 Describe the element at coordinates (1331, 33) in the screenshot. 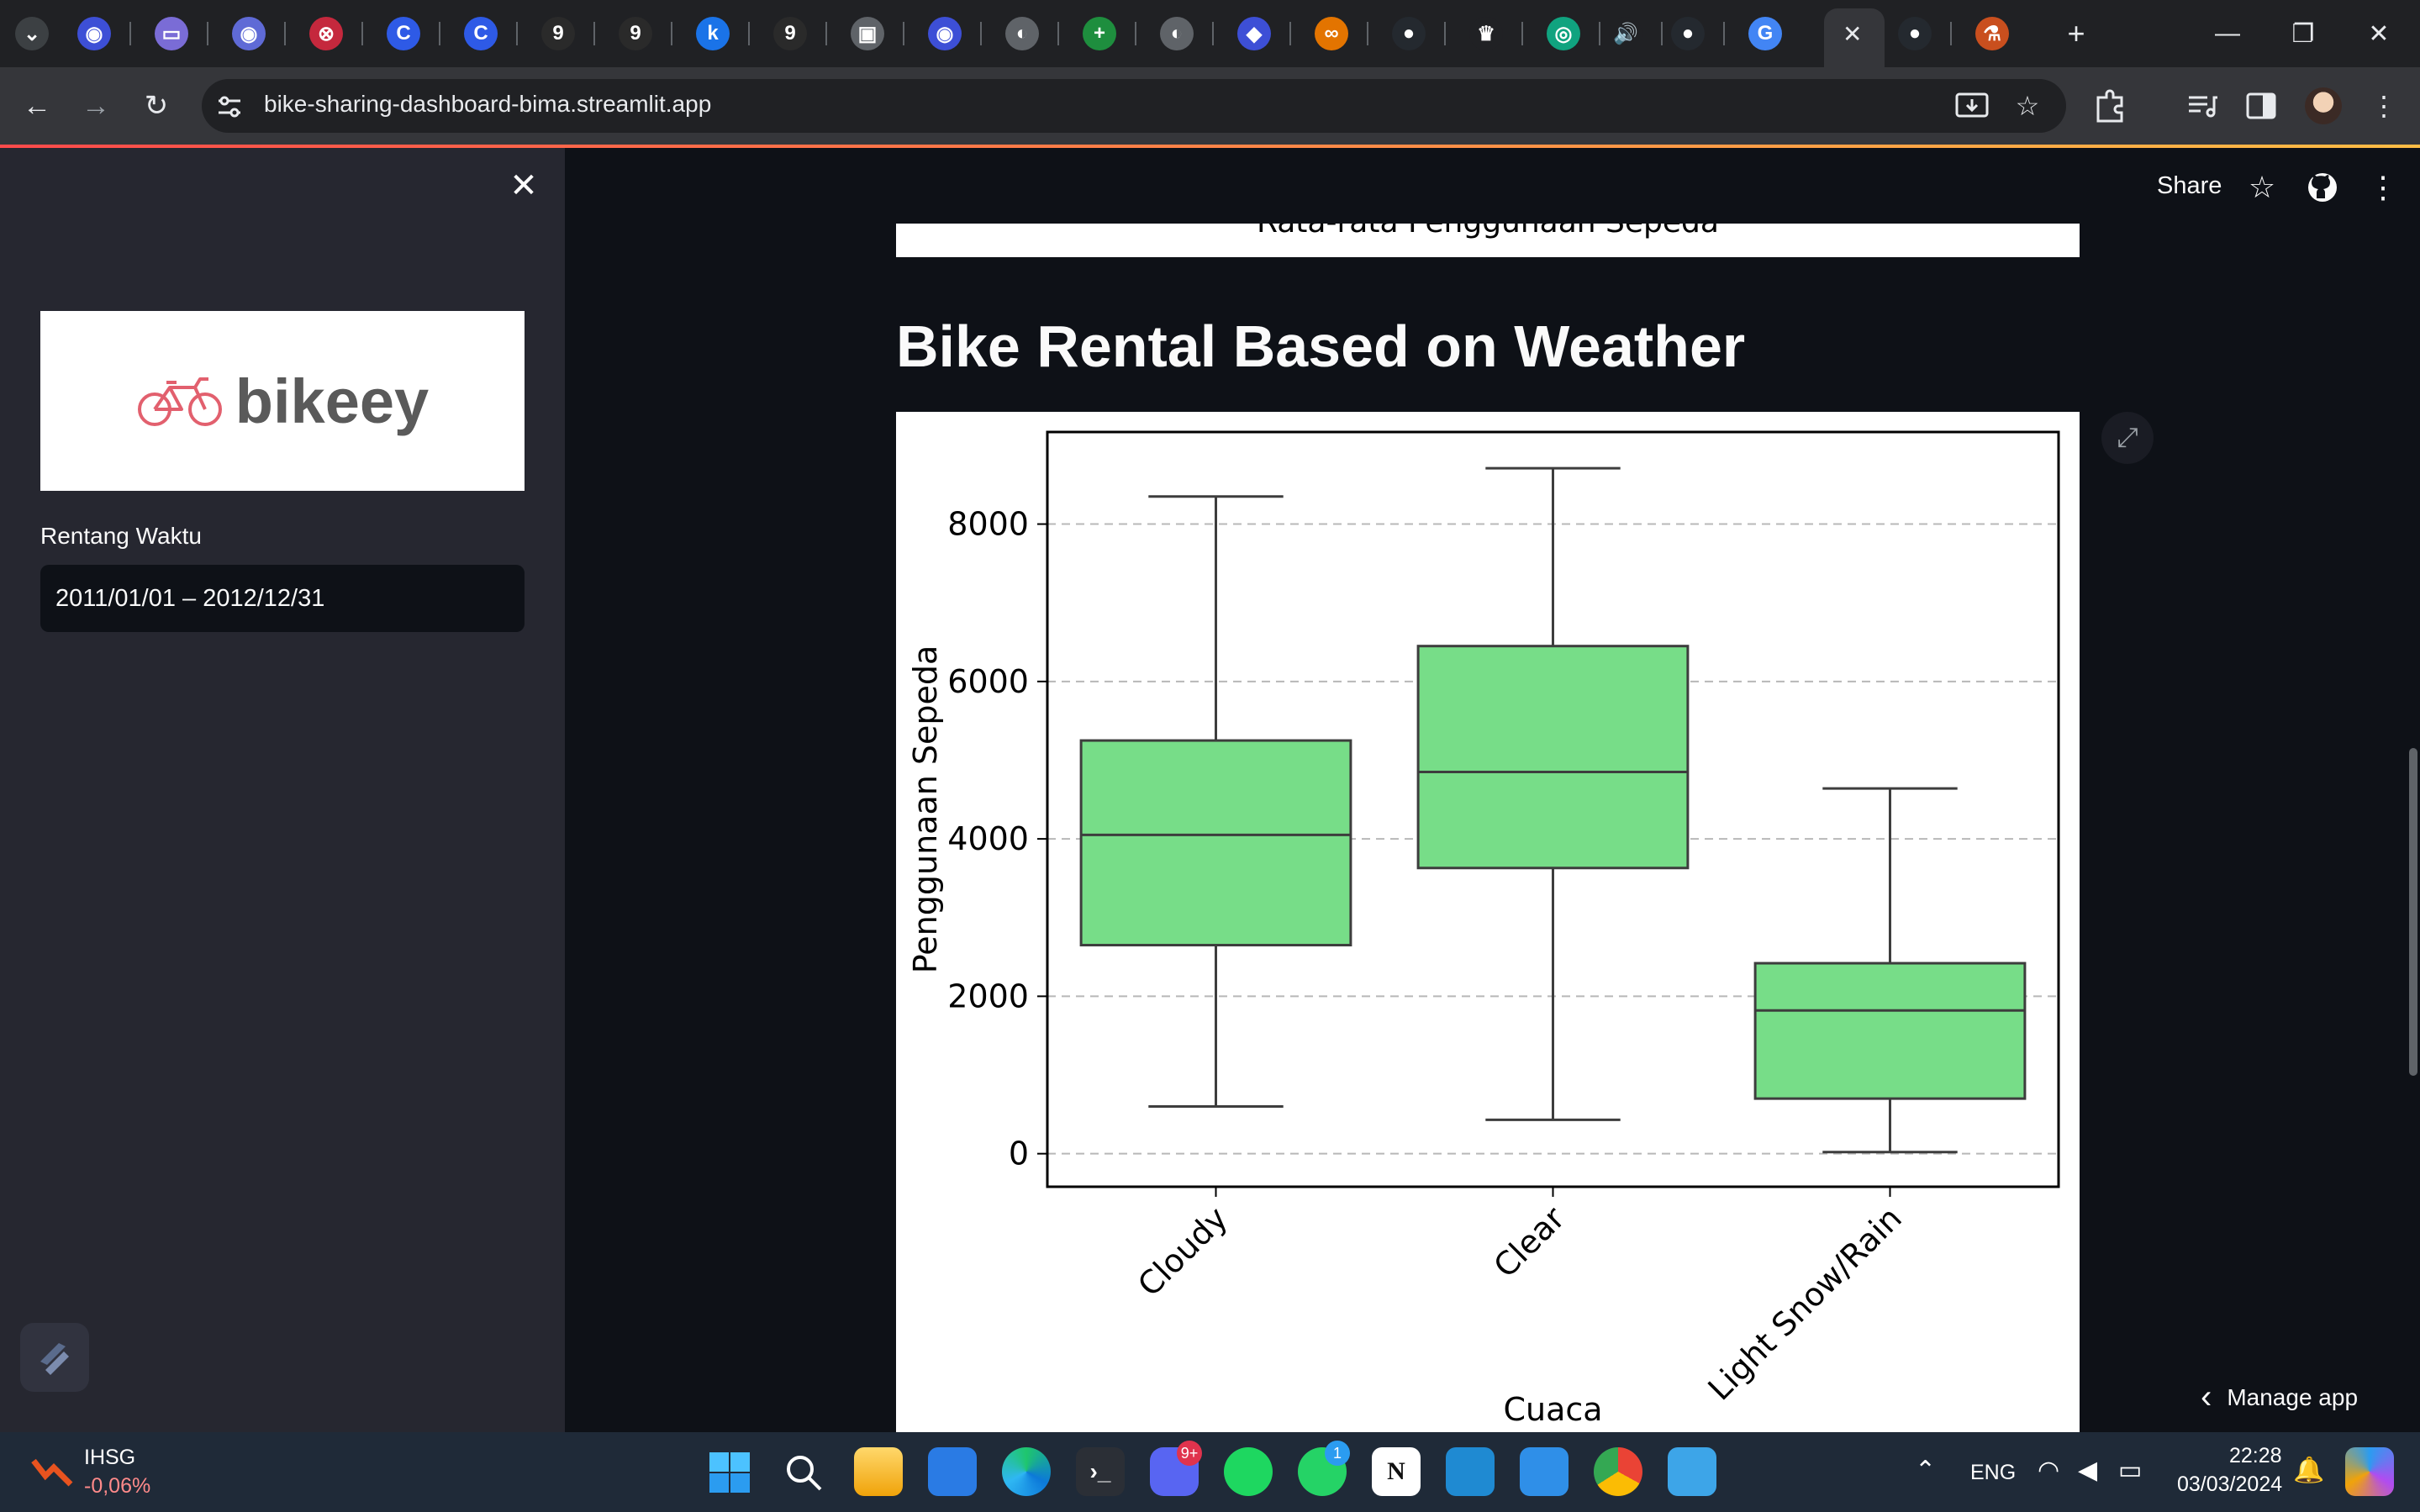

I see `tab-favicon-icon: ∞` at that location.